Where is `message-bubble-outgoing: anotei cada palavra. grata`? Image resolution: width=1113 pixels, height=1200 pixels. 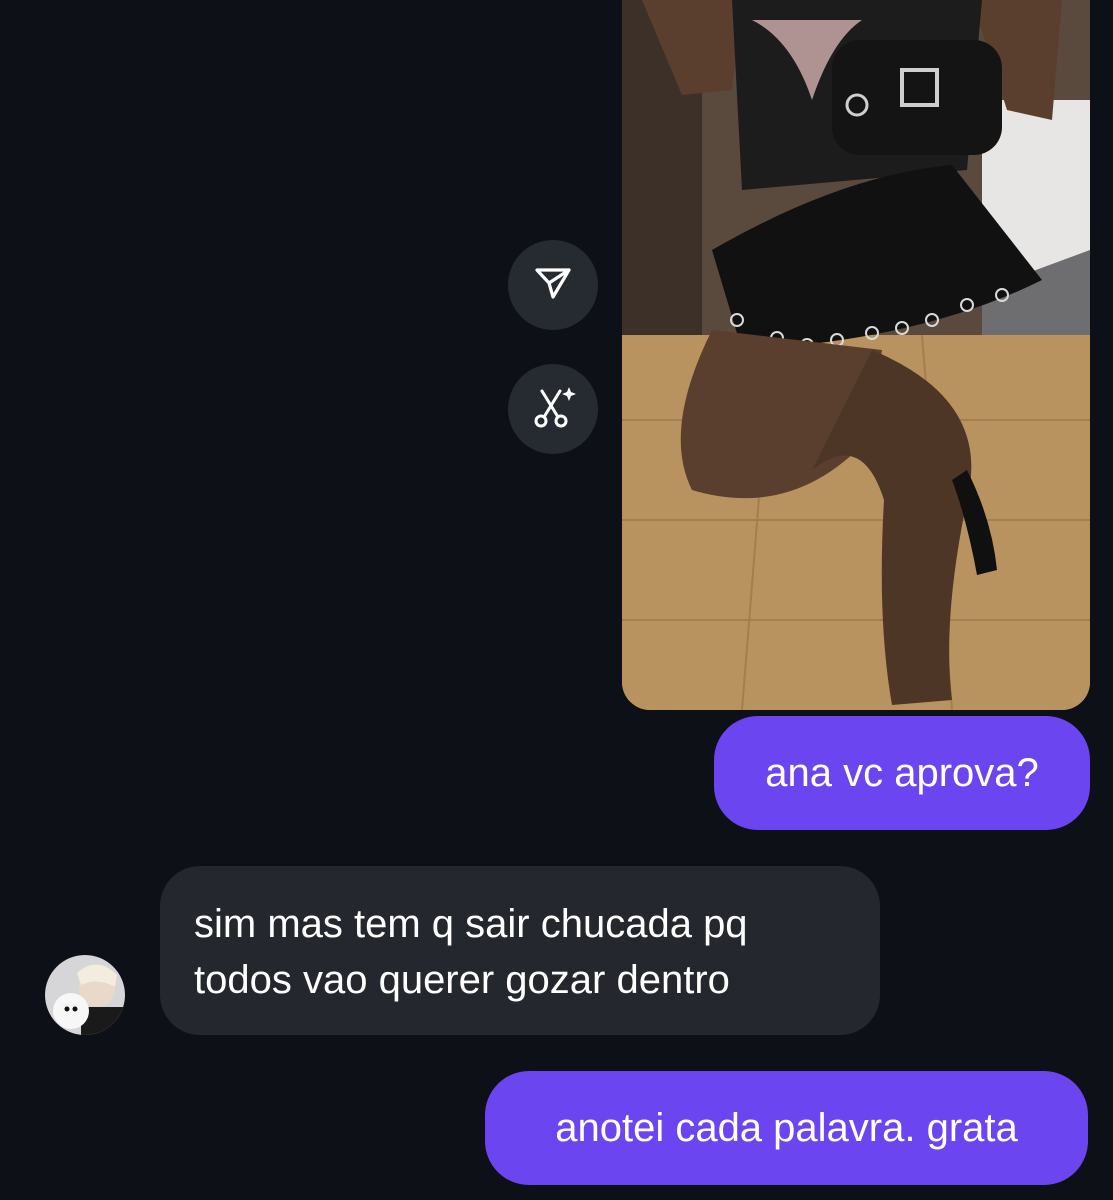
message-bubble-outgoing: anotei cada palavra. grata is located at coordinates (786, 1128).